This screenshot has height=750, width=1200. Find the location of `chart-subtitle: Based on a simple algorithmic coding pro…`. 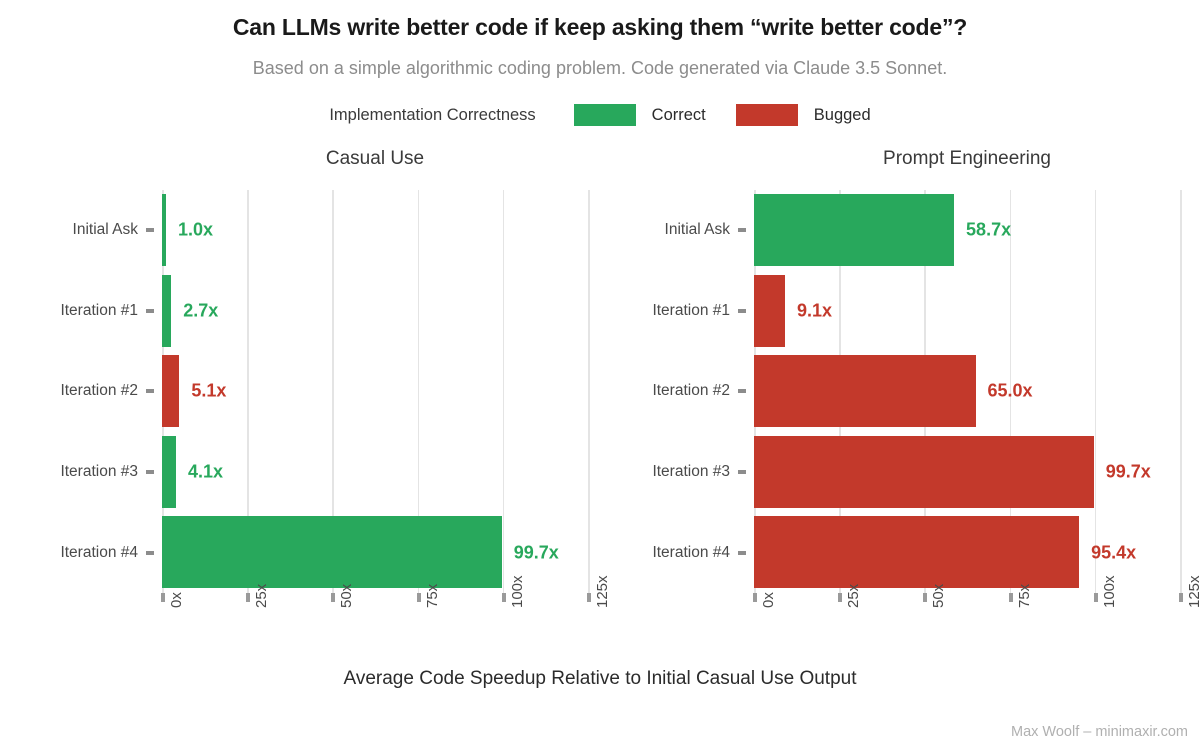

chart-subtitle: Based on a simple algorithmic coding pro… is located at coordinates (600, 68).